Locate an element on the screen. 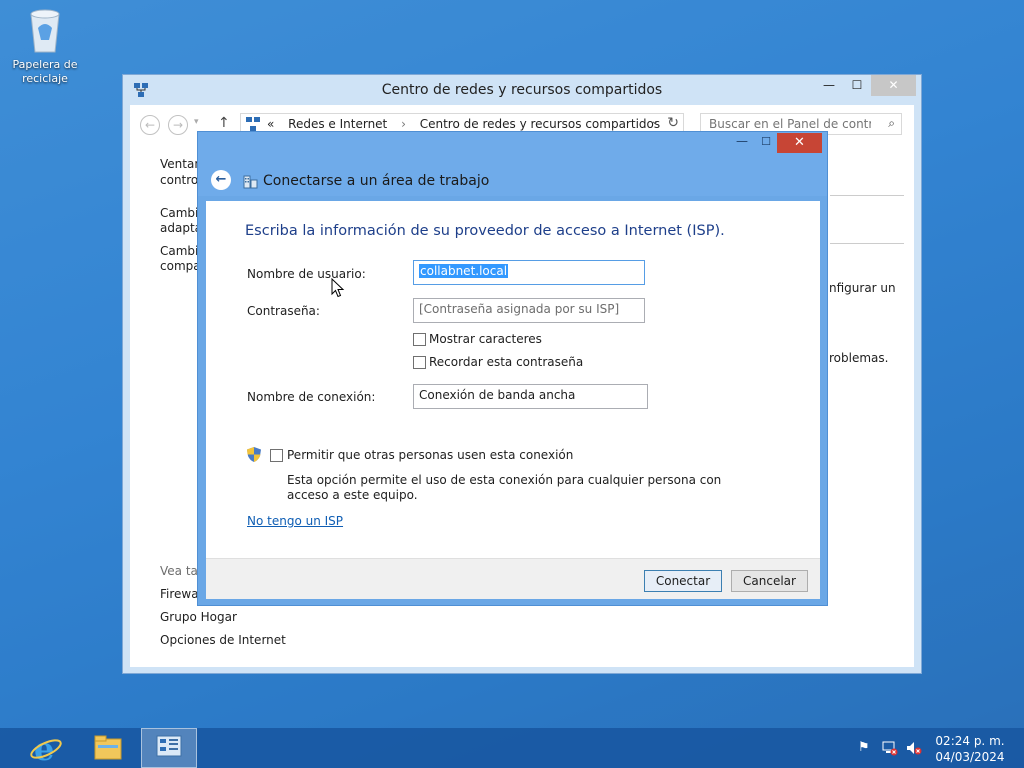 The width and height of the screenshot is (1024, 768). no-isp-link: No tengo un ISP is located at coordinates (295, 521).